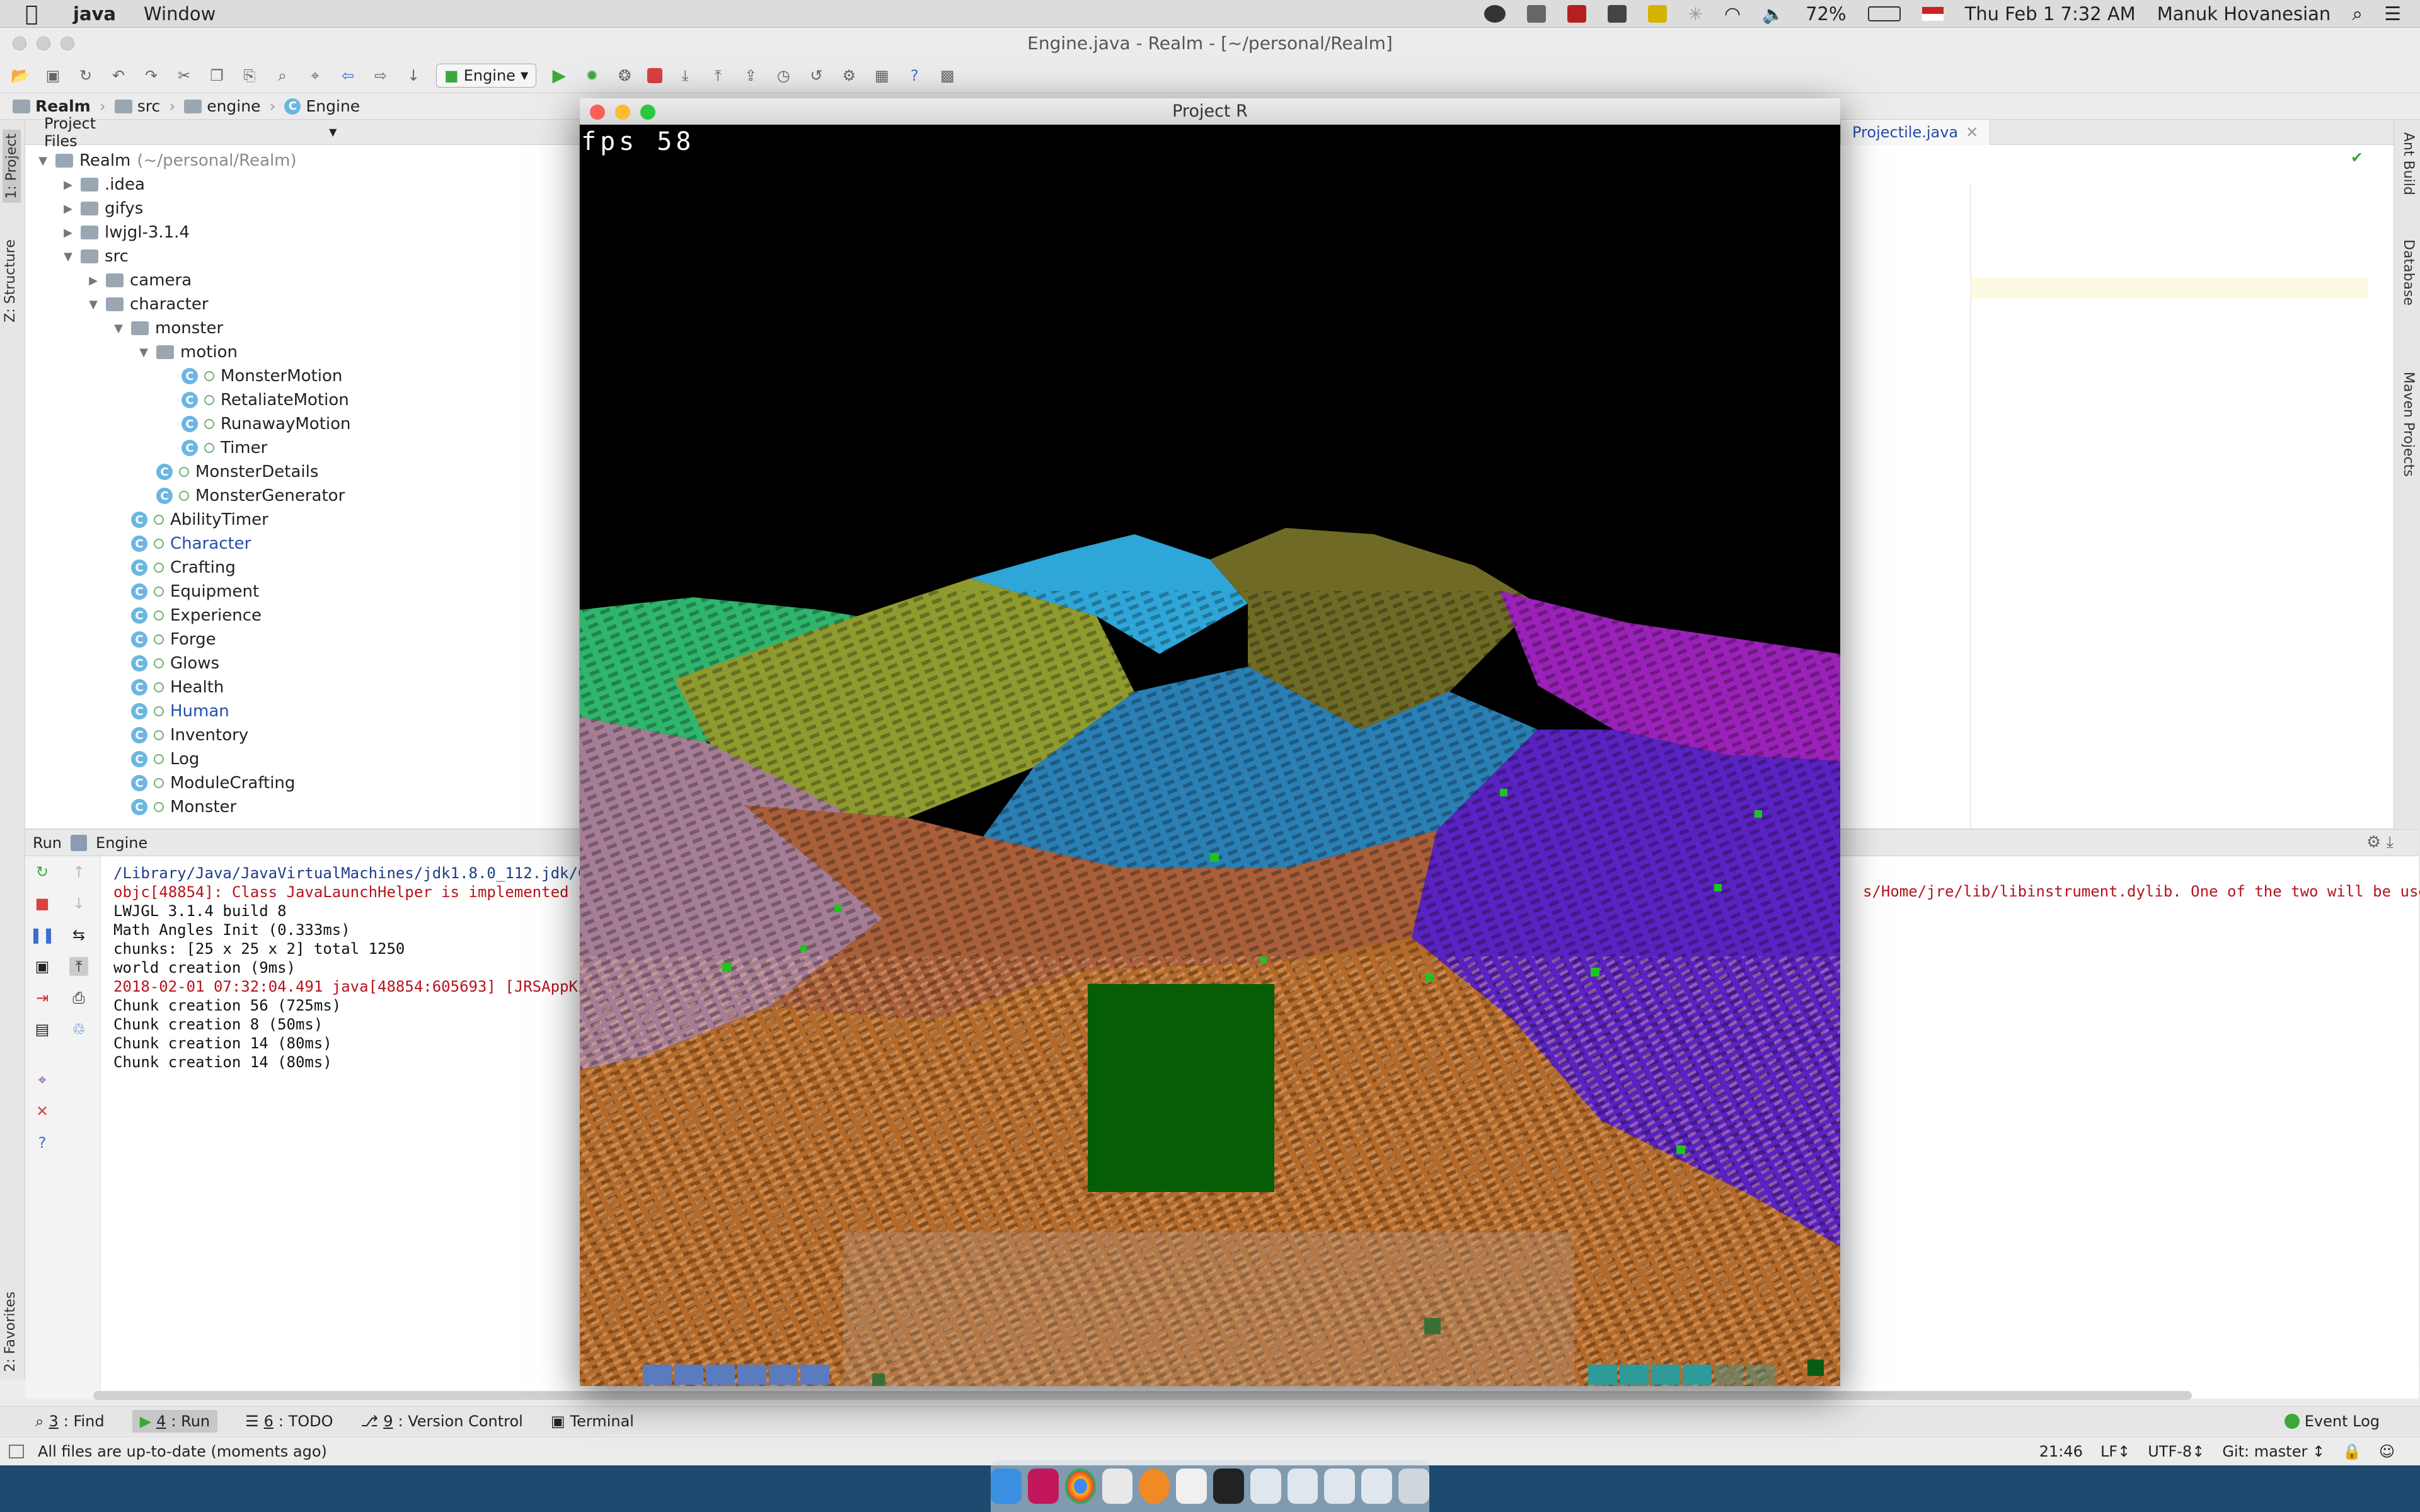  I want to click on rerun-icon: ↻, so click(42, 871).